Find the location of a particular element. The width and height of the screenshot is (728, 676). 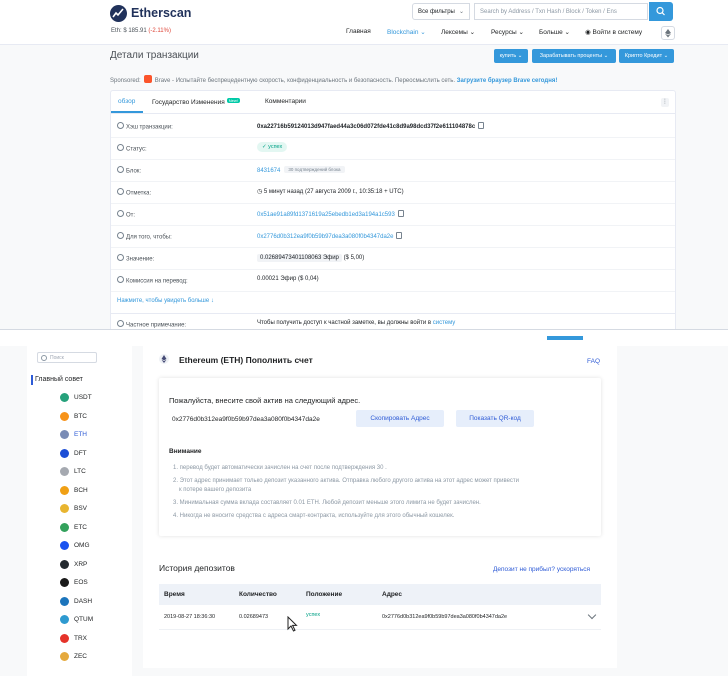

nav-tokens: Лексемы ⌄ is located at coordinates (458, 32).